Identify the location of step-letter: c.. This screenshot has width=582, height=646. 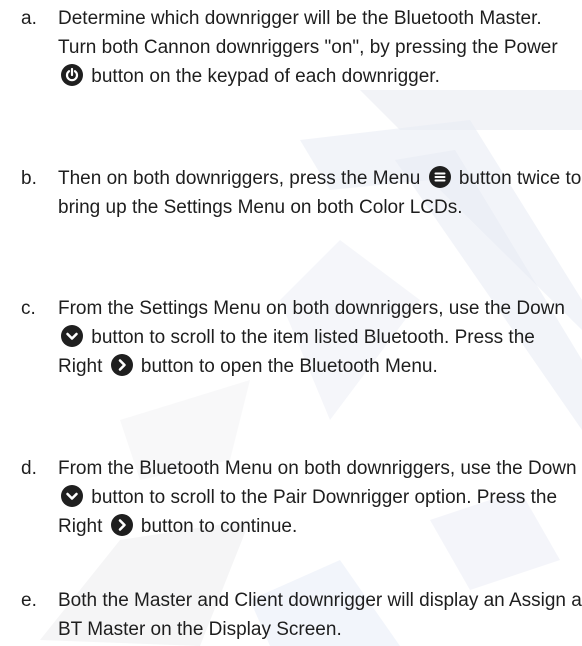
(28, 308).